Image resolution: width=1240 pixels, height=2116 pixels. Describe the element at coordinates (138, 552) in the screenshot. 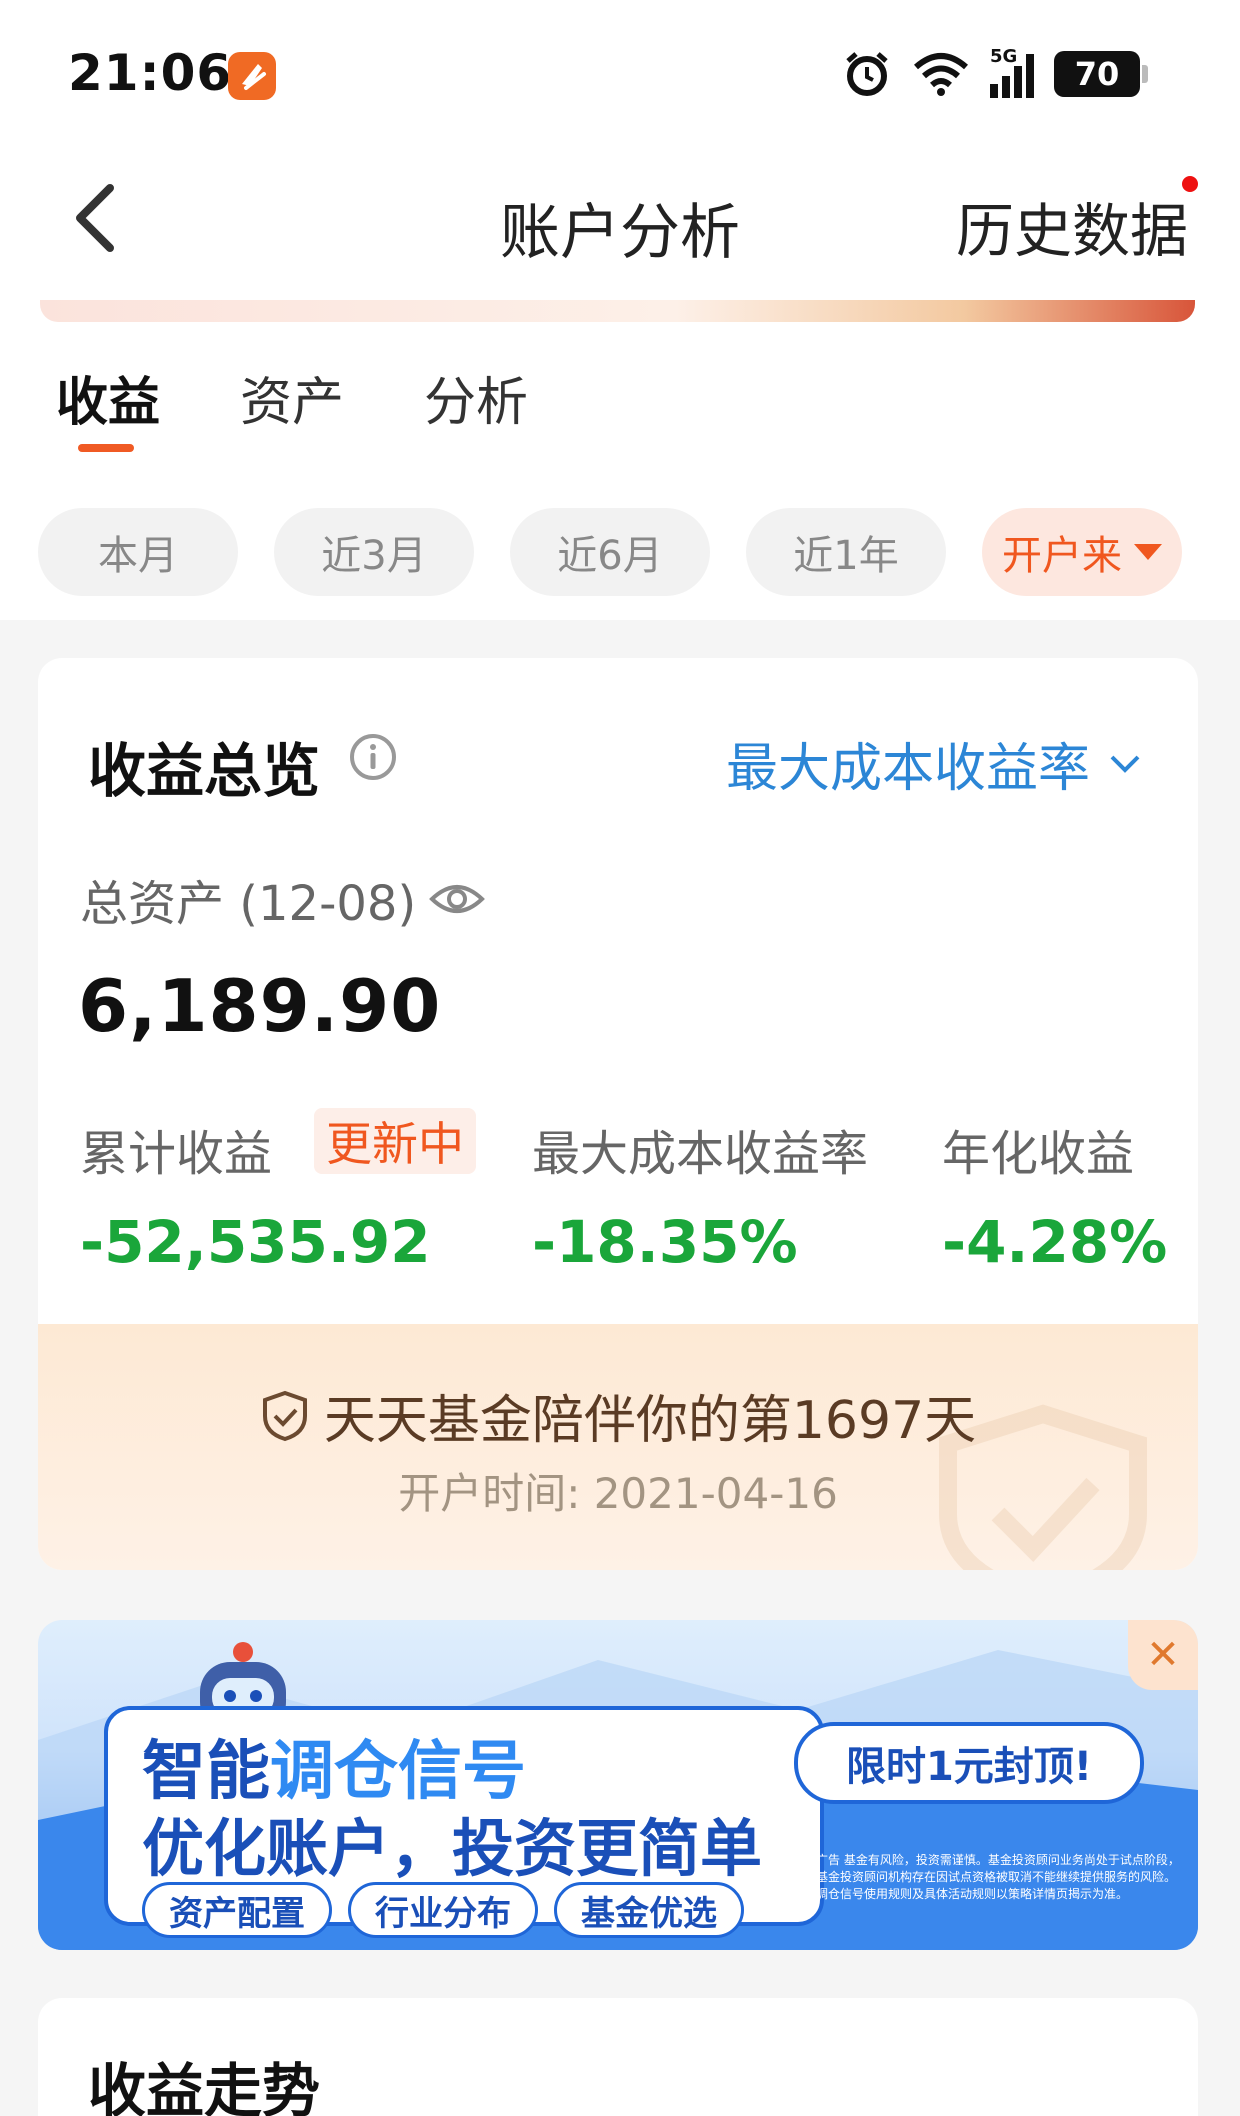

I see `filter-this-month: 本月` at that location.